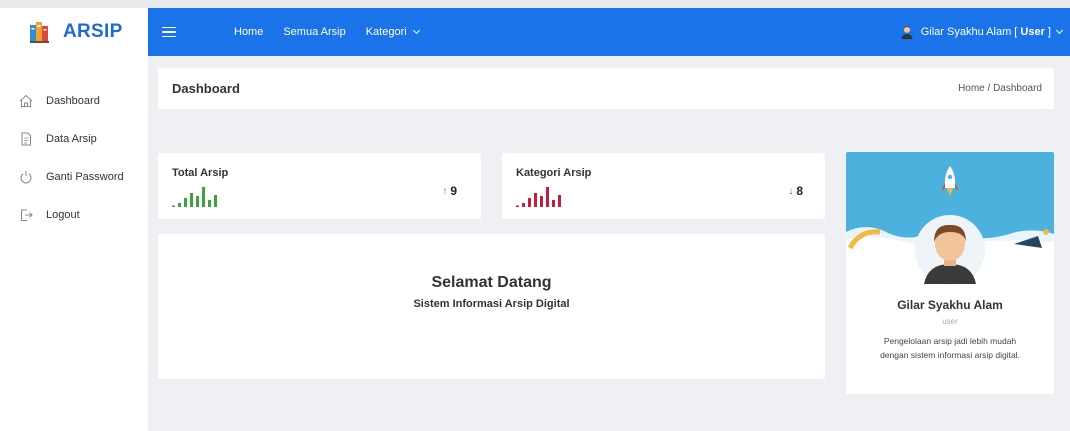 This screenshot has width=1070, height=431. Describe the element at coordinates (950, 321) in the screenshot. I see `profile-role: user` at that location.